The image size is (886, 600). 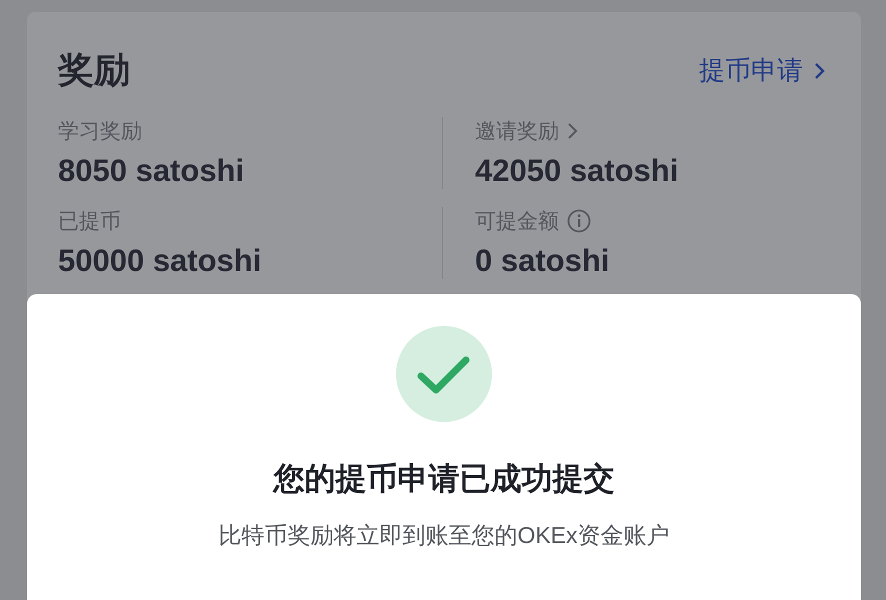 What do you see at coordinates (152, 171) in the screenshot?
I see `stat-value: 8050 satoshi` at bounding box center [152, 171].